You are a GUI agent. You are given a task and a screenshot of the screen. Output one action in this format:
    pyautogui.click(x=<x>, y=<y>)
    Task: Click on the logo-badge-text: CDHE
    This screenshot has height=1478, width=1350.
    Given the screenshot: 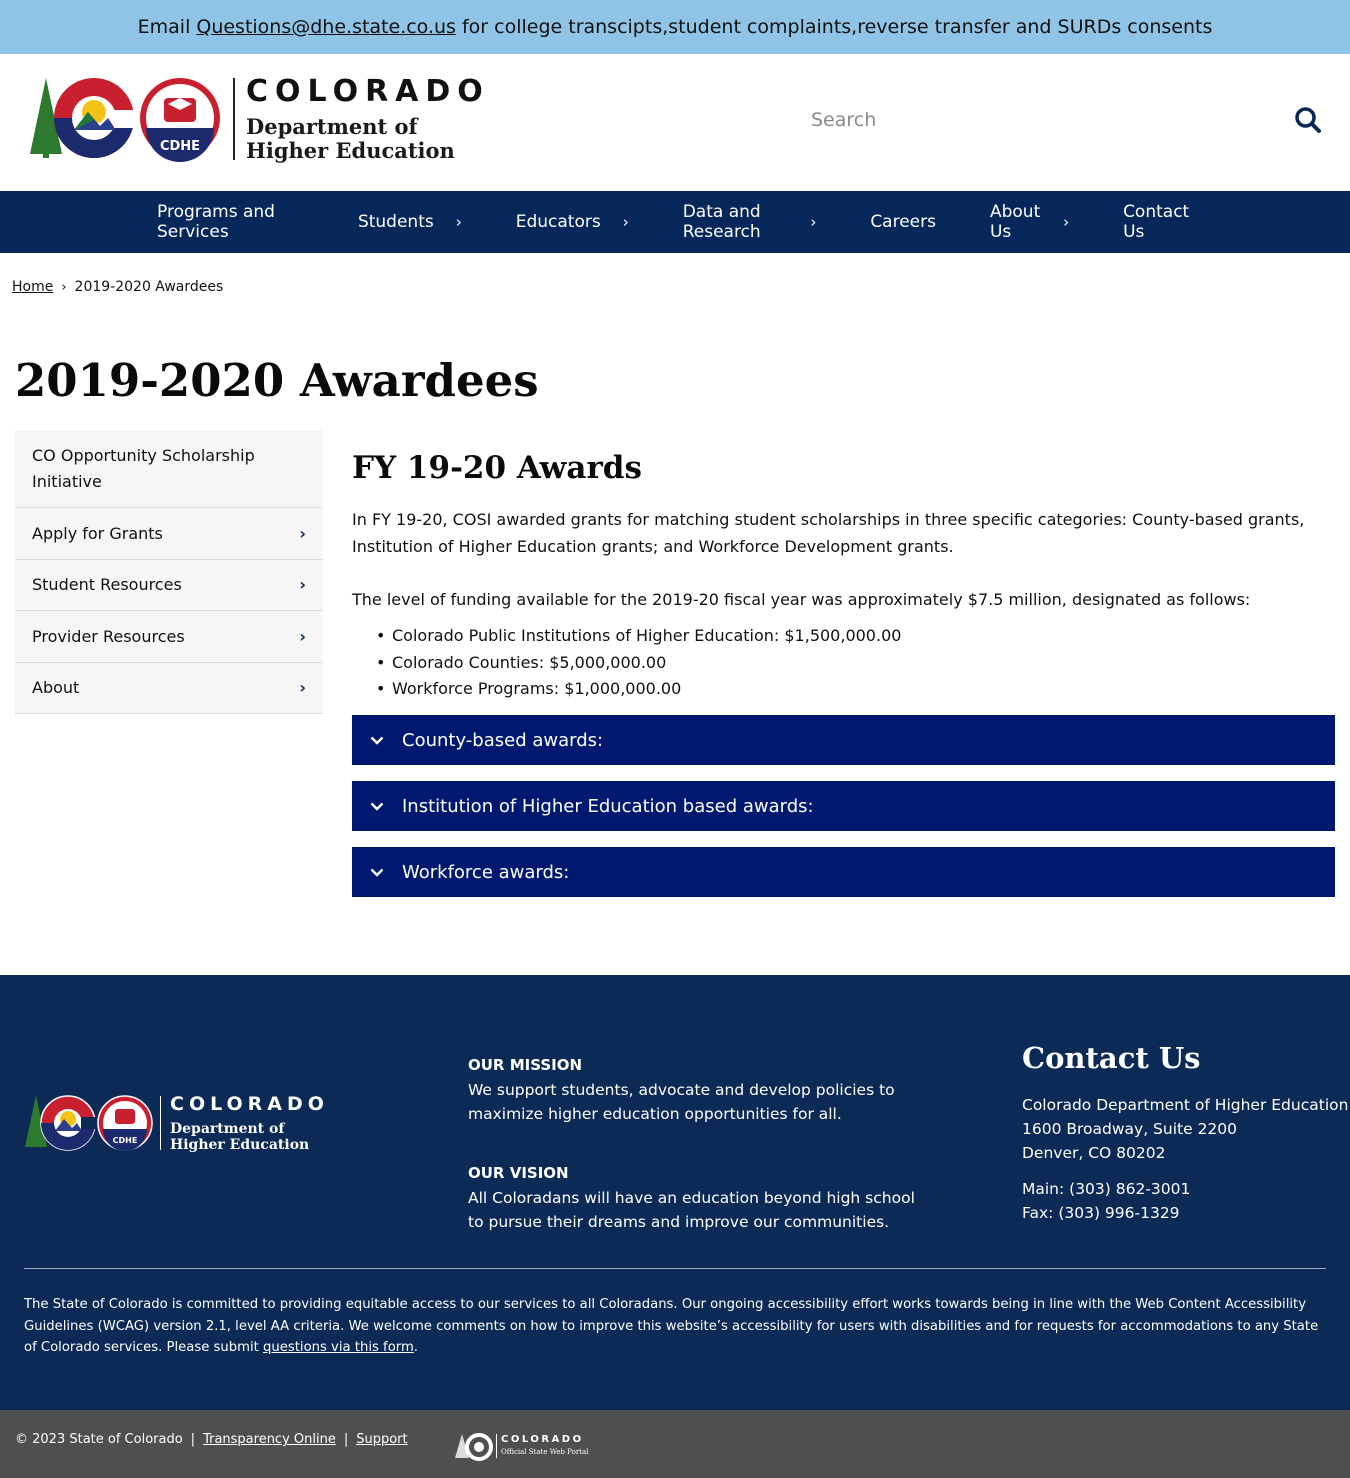 What is the action you would take?
    pyautogui.click(x=180, y=146)
    